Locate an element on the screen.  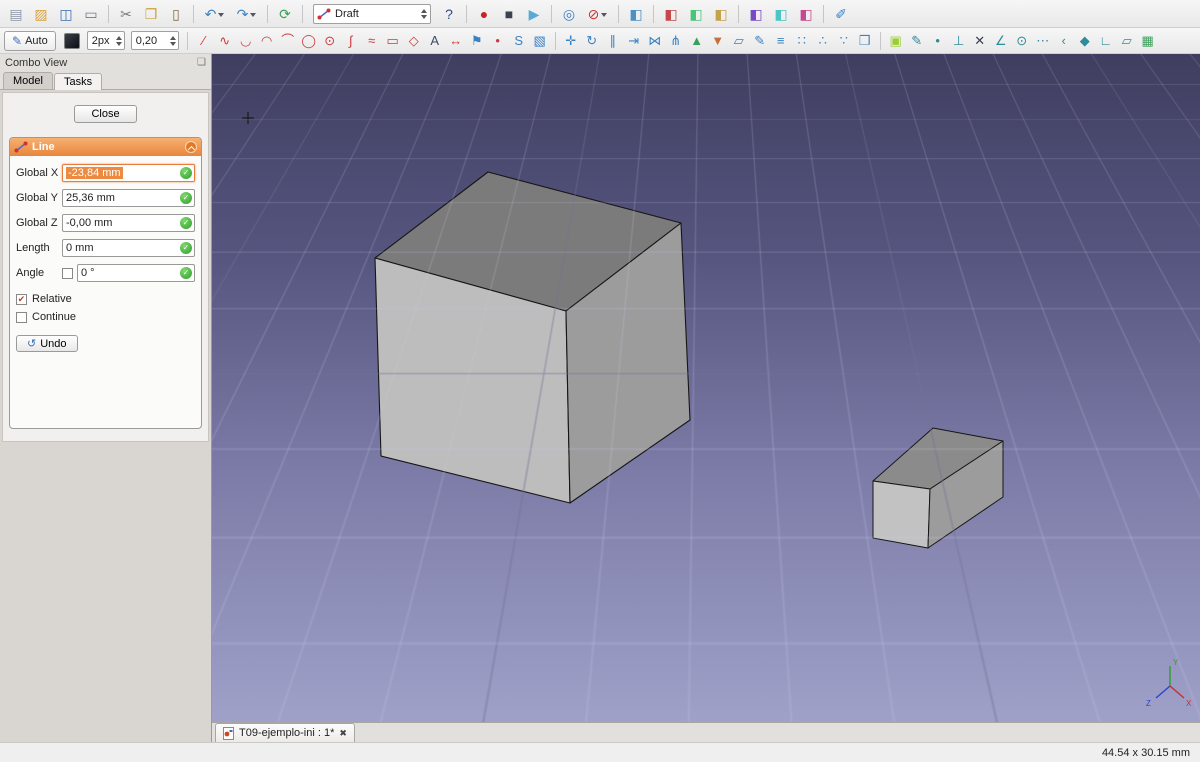
refresh-icon: ⟳ is located at coordinates (285, 14).